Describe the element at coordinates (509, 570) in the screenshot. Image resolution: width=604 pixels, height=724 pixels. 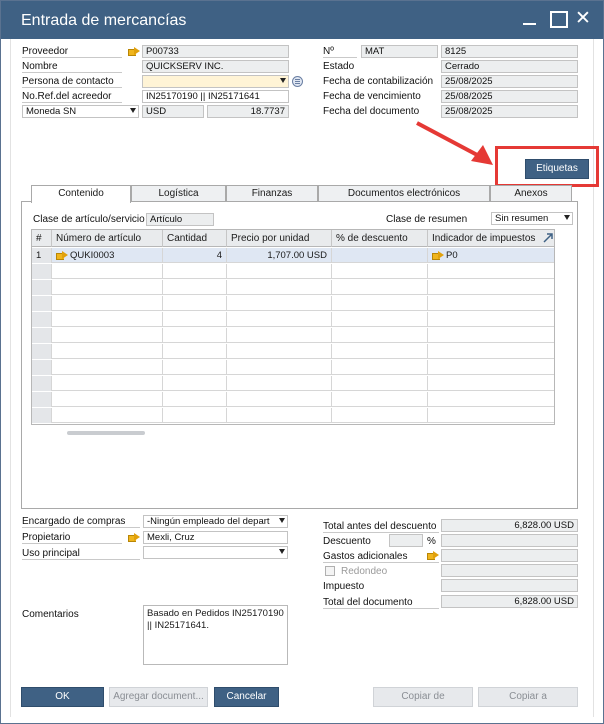
I see `redondeo-field` at that location.